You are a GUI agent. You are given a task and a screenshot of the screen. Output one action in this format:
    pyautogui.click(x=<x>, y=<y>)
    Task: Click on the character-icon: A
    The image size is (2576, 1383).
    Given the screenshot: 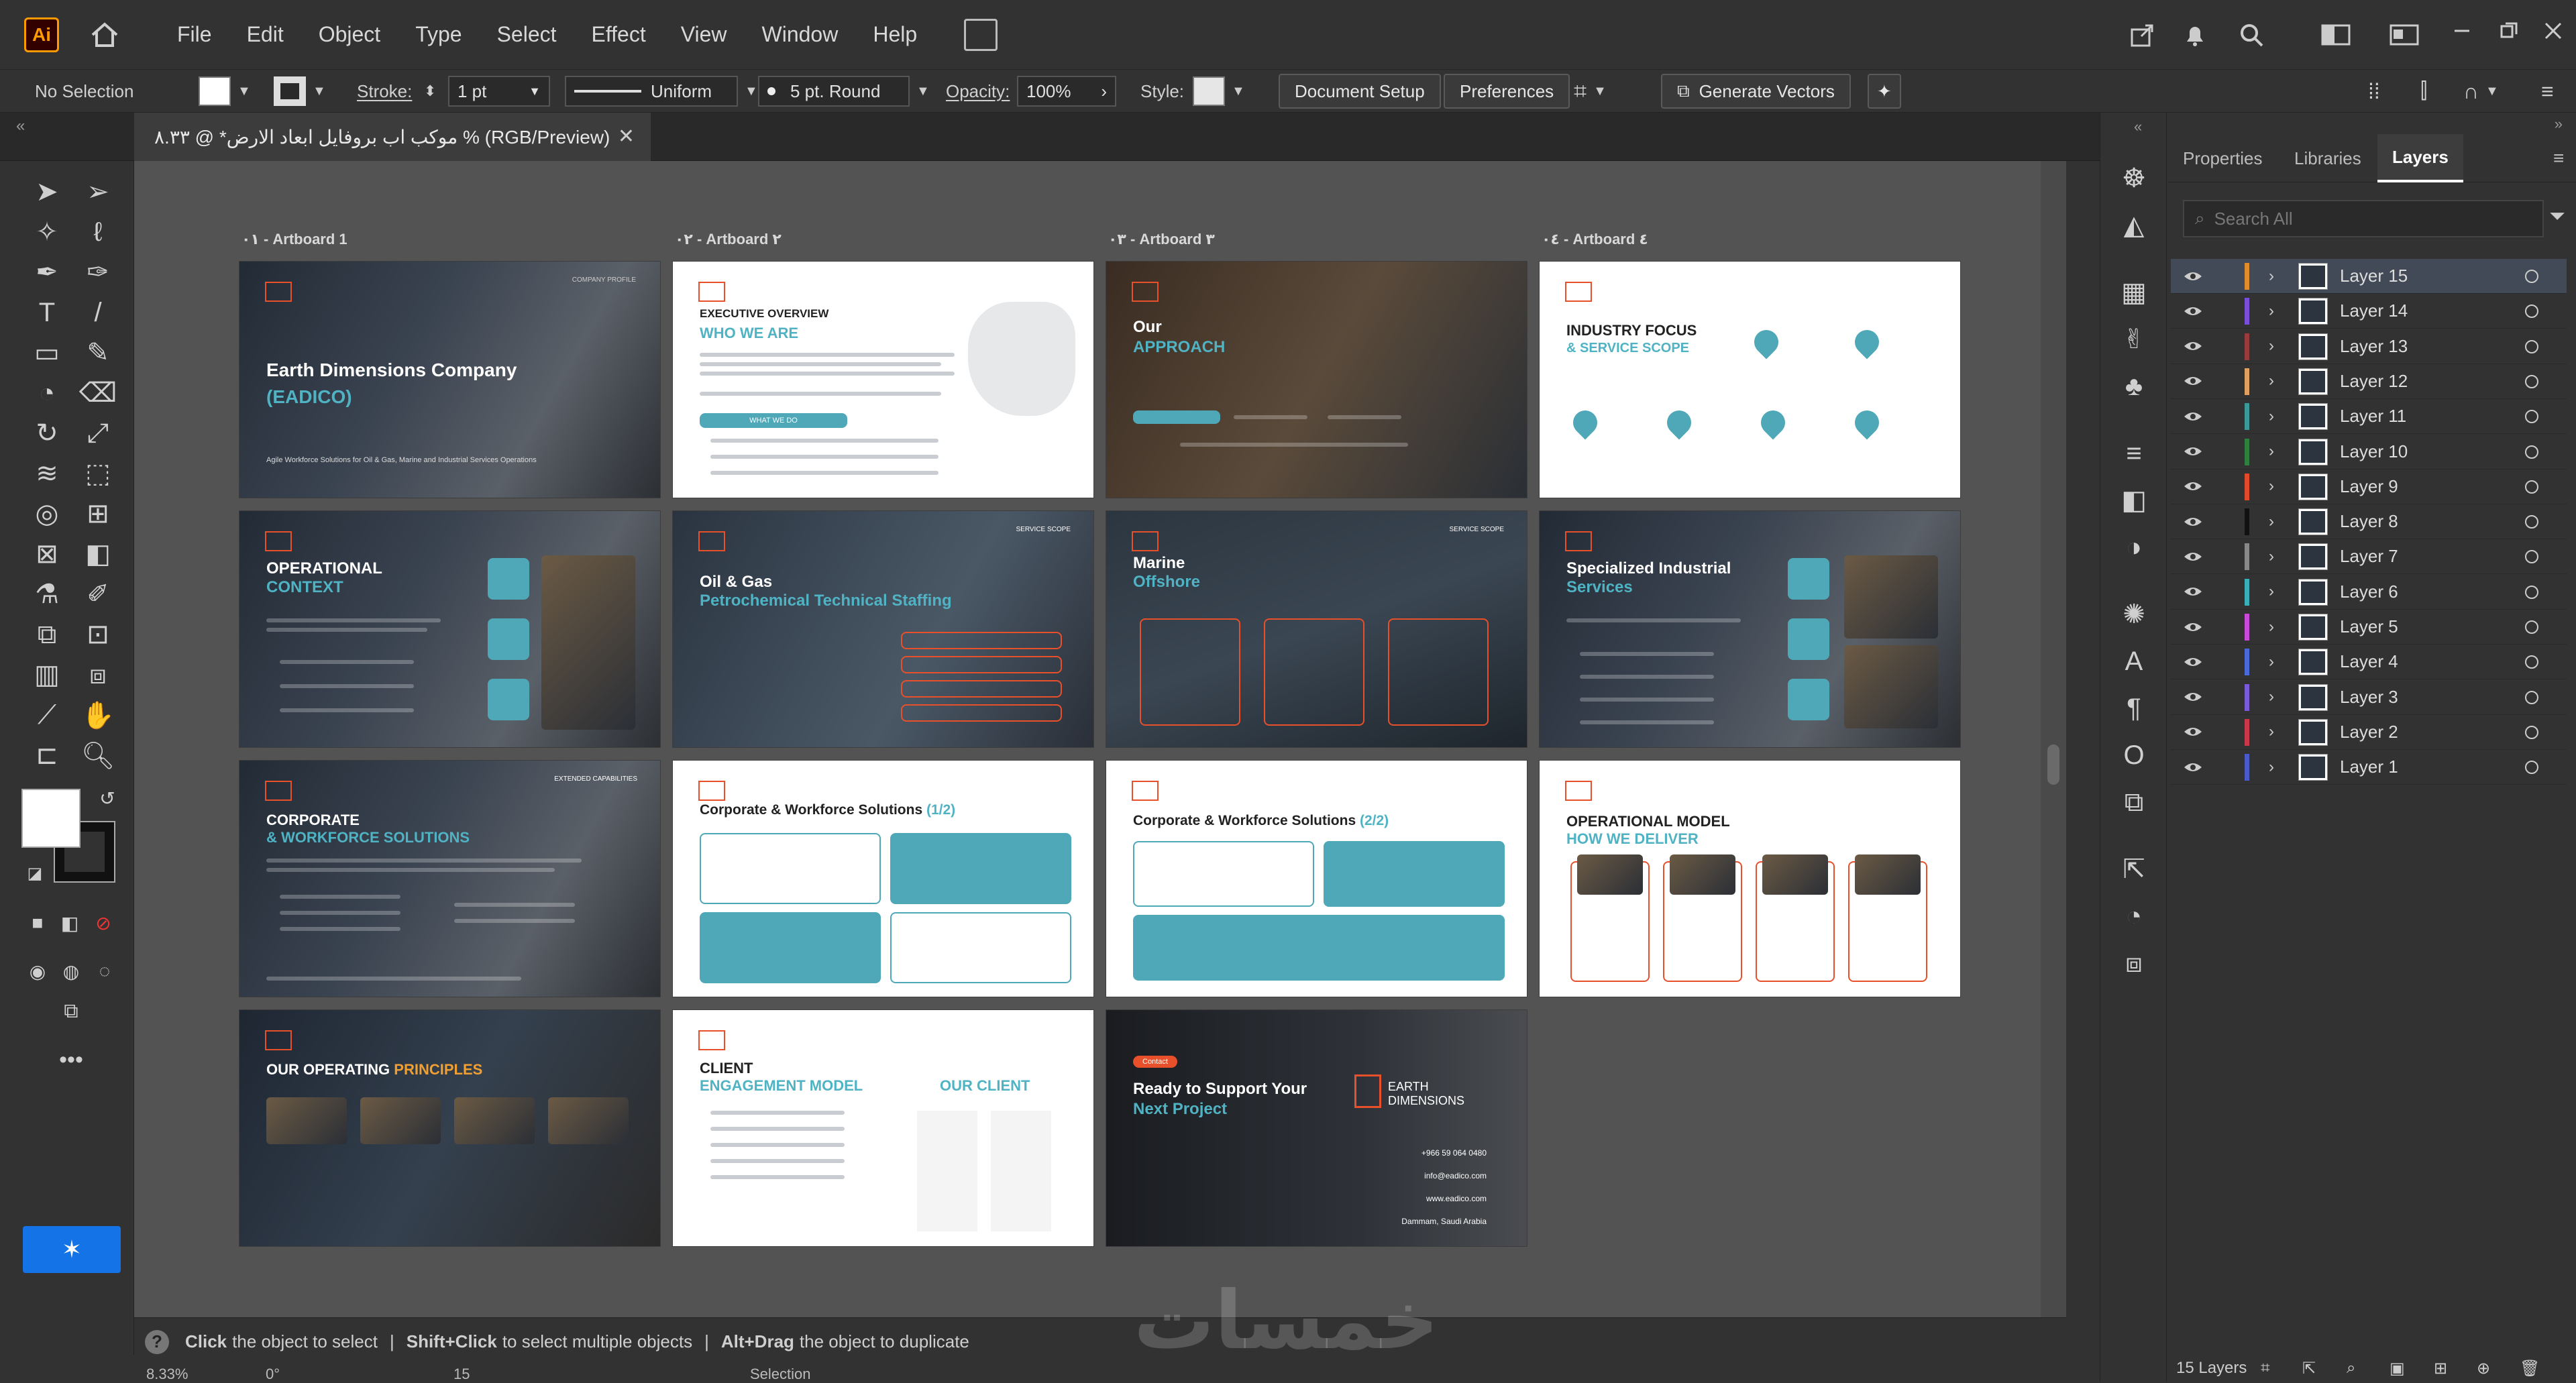 What is the action you would take?
    pyautogui.click(x=2134, y=661)
    